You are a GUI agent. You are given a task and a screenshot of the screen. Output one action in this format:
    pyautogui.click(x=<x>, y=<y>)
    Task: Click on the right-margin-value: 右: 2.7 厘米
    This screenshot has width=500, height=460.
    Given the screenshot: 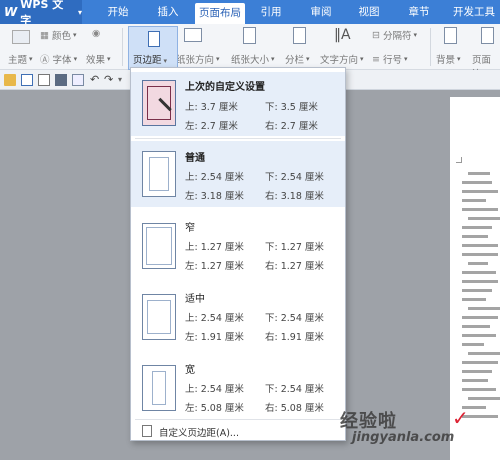 What is the action you would take?
    pyautogui.click(x=291, y=126)
    